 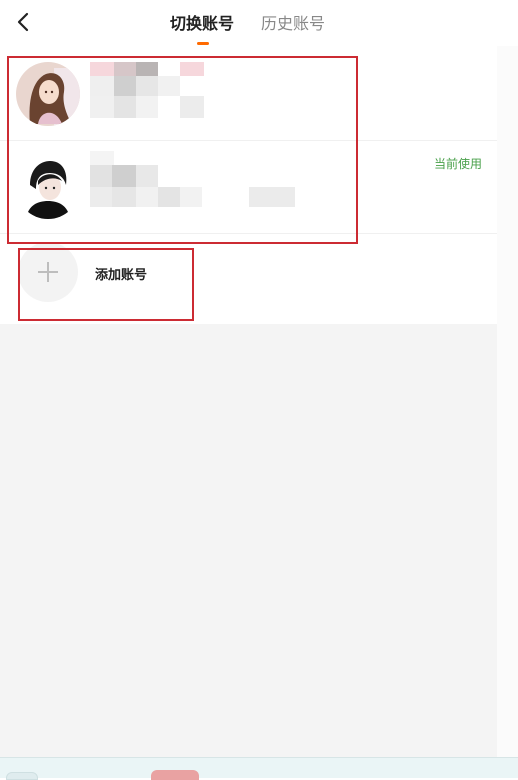 I want to click on active-tab-indicator, so click(x=203, y=43).